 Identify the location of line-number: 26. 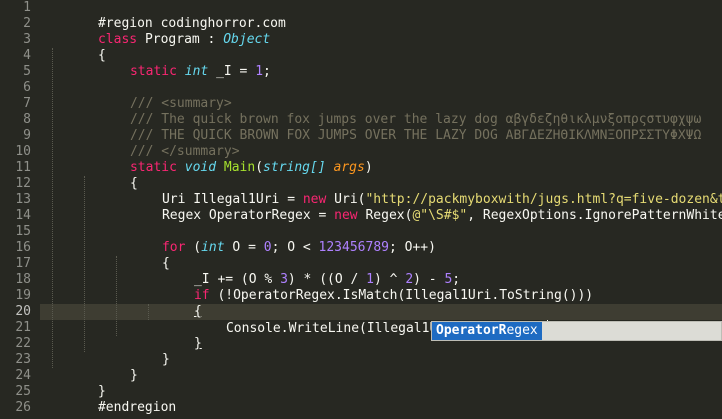
(23, 407).